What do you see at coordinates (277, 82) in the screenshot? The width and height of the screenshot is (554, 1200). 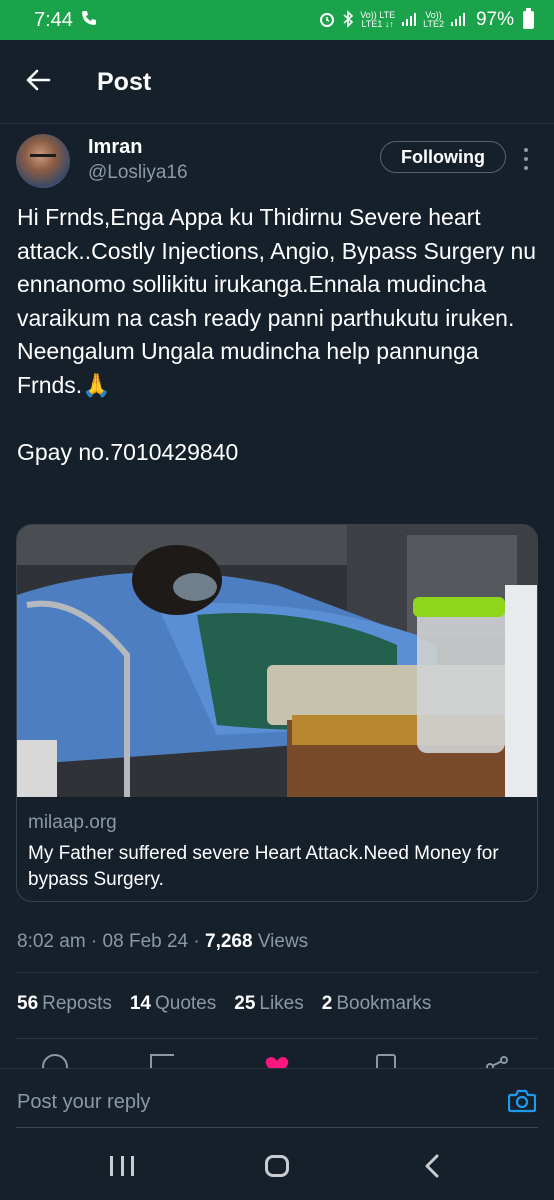 I see `top-bar: Post` at bounding box center [277, 82].